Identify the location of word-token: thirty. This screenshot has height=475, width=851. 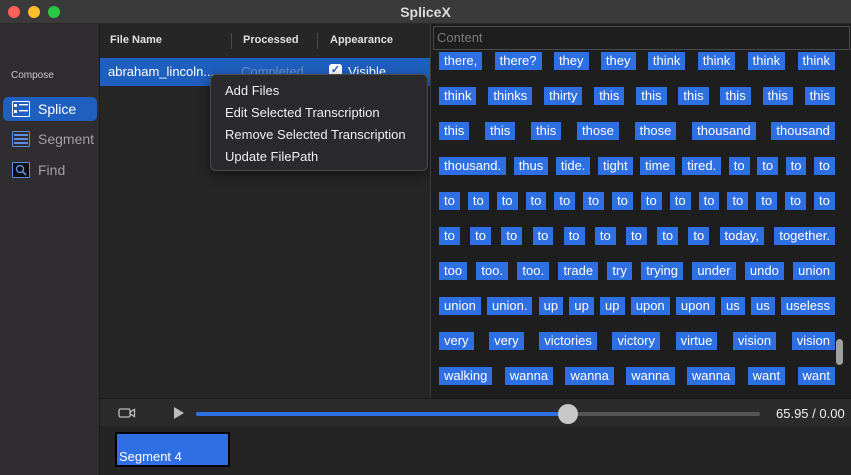
(563, 96).